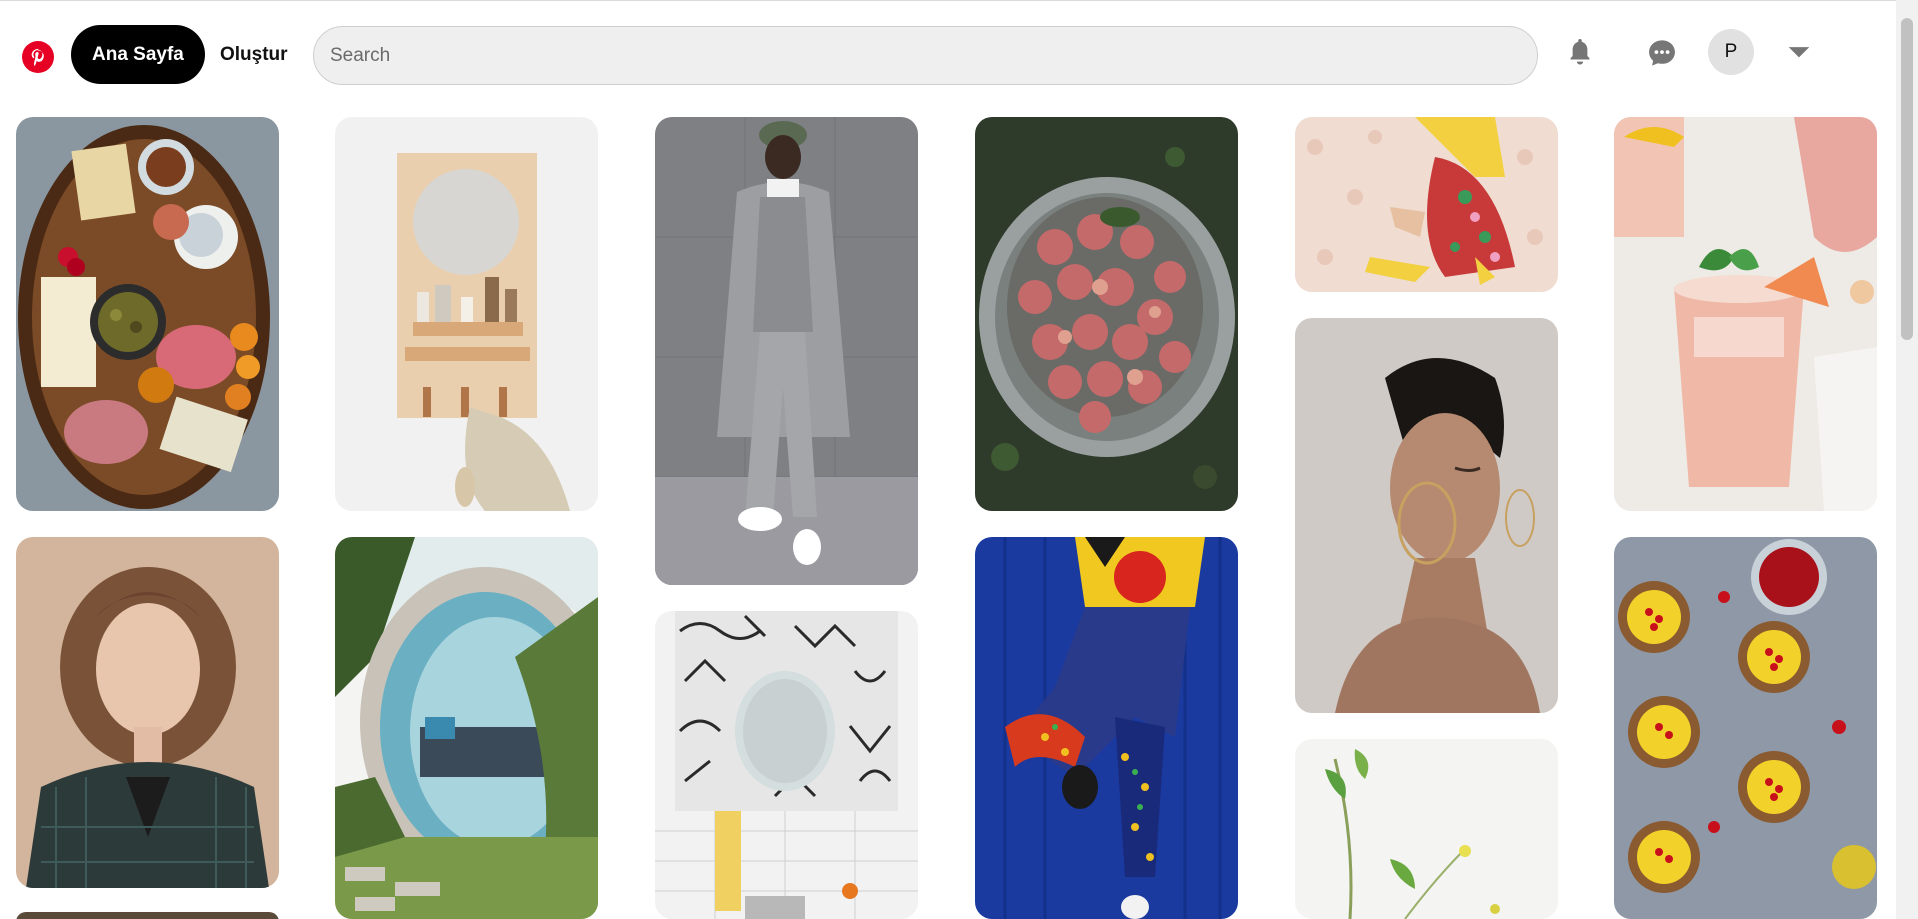  I want to click on bell-icon, so click(1580, 52).